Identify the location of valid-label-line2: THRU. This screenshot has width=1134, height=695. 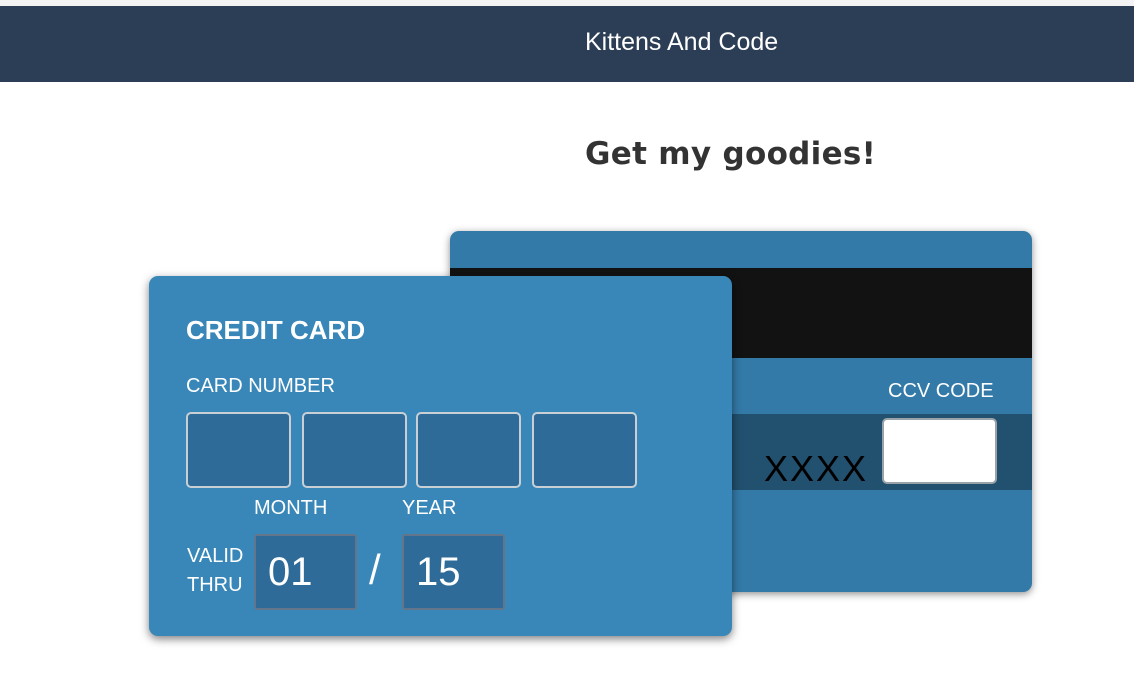
(215, 585).